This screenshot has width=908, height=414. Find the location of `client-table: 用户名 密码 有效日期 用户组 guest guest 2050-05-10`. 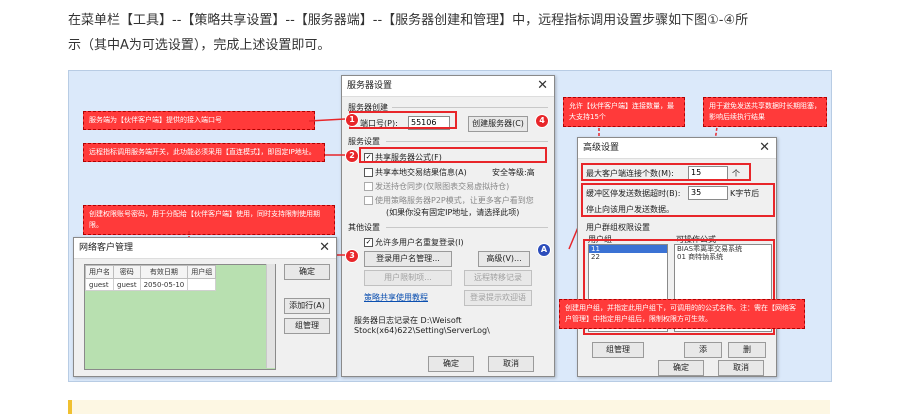

client-table: 用户名 密码 有效日期 用户组 guest guest 2050-05-10 is located at coordinates (180, 317).